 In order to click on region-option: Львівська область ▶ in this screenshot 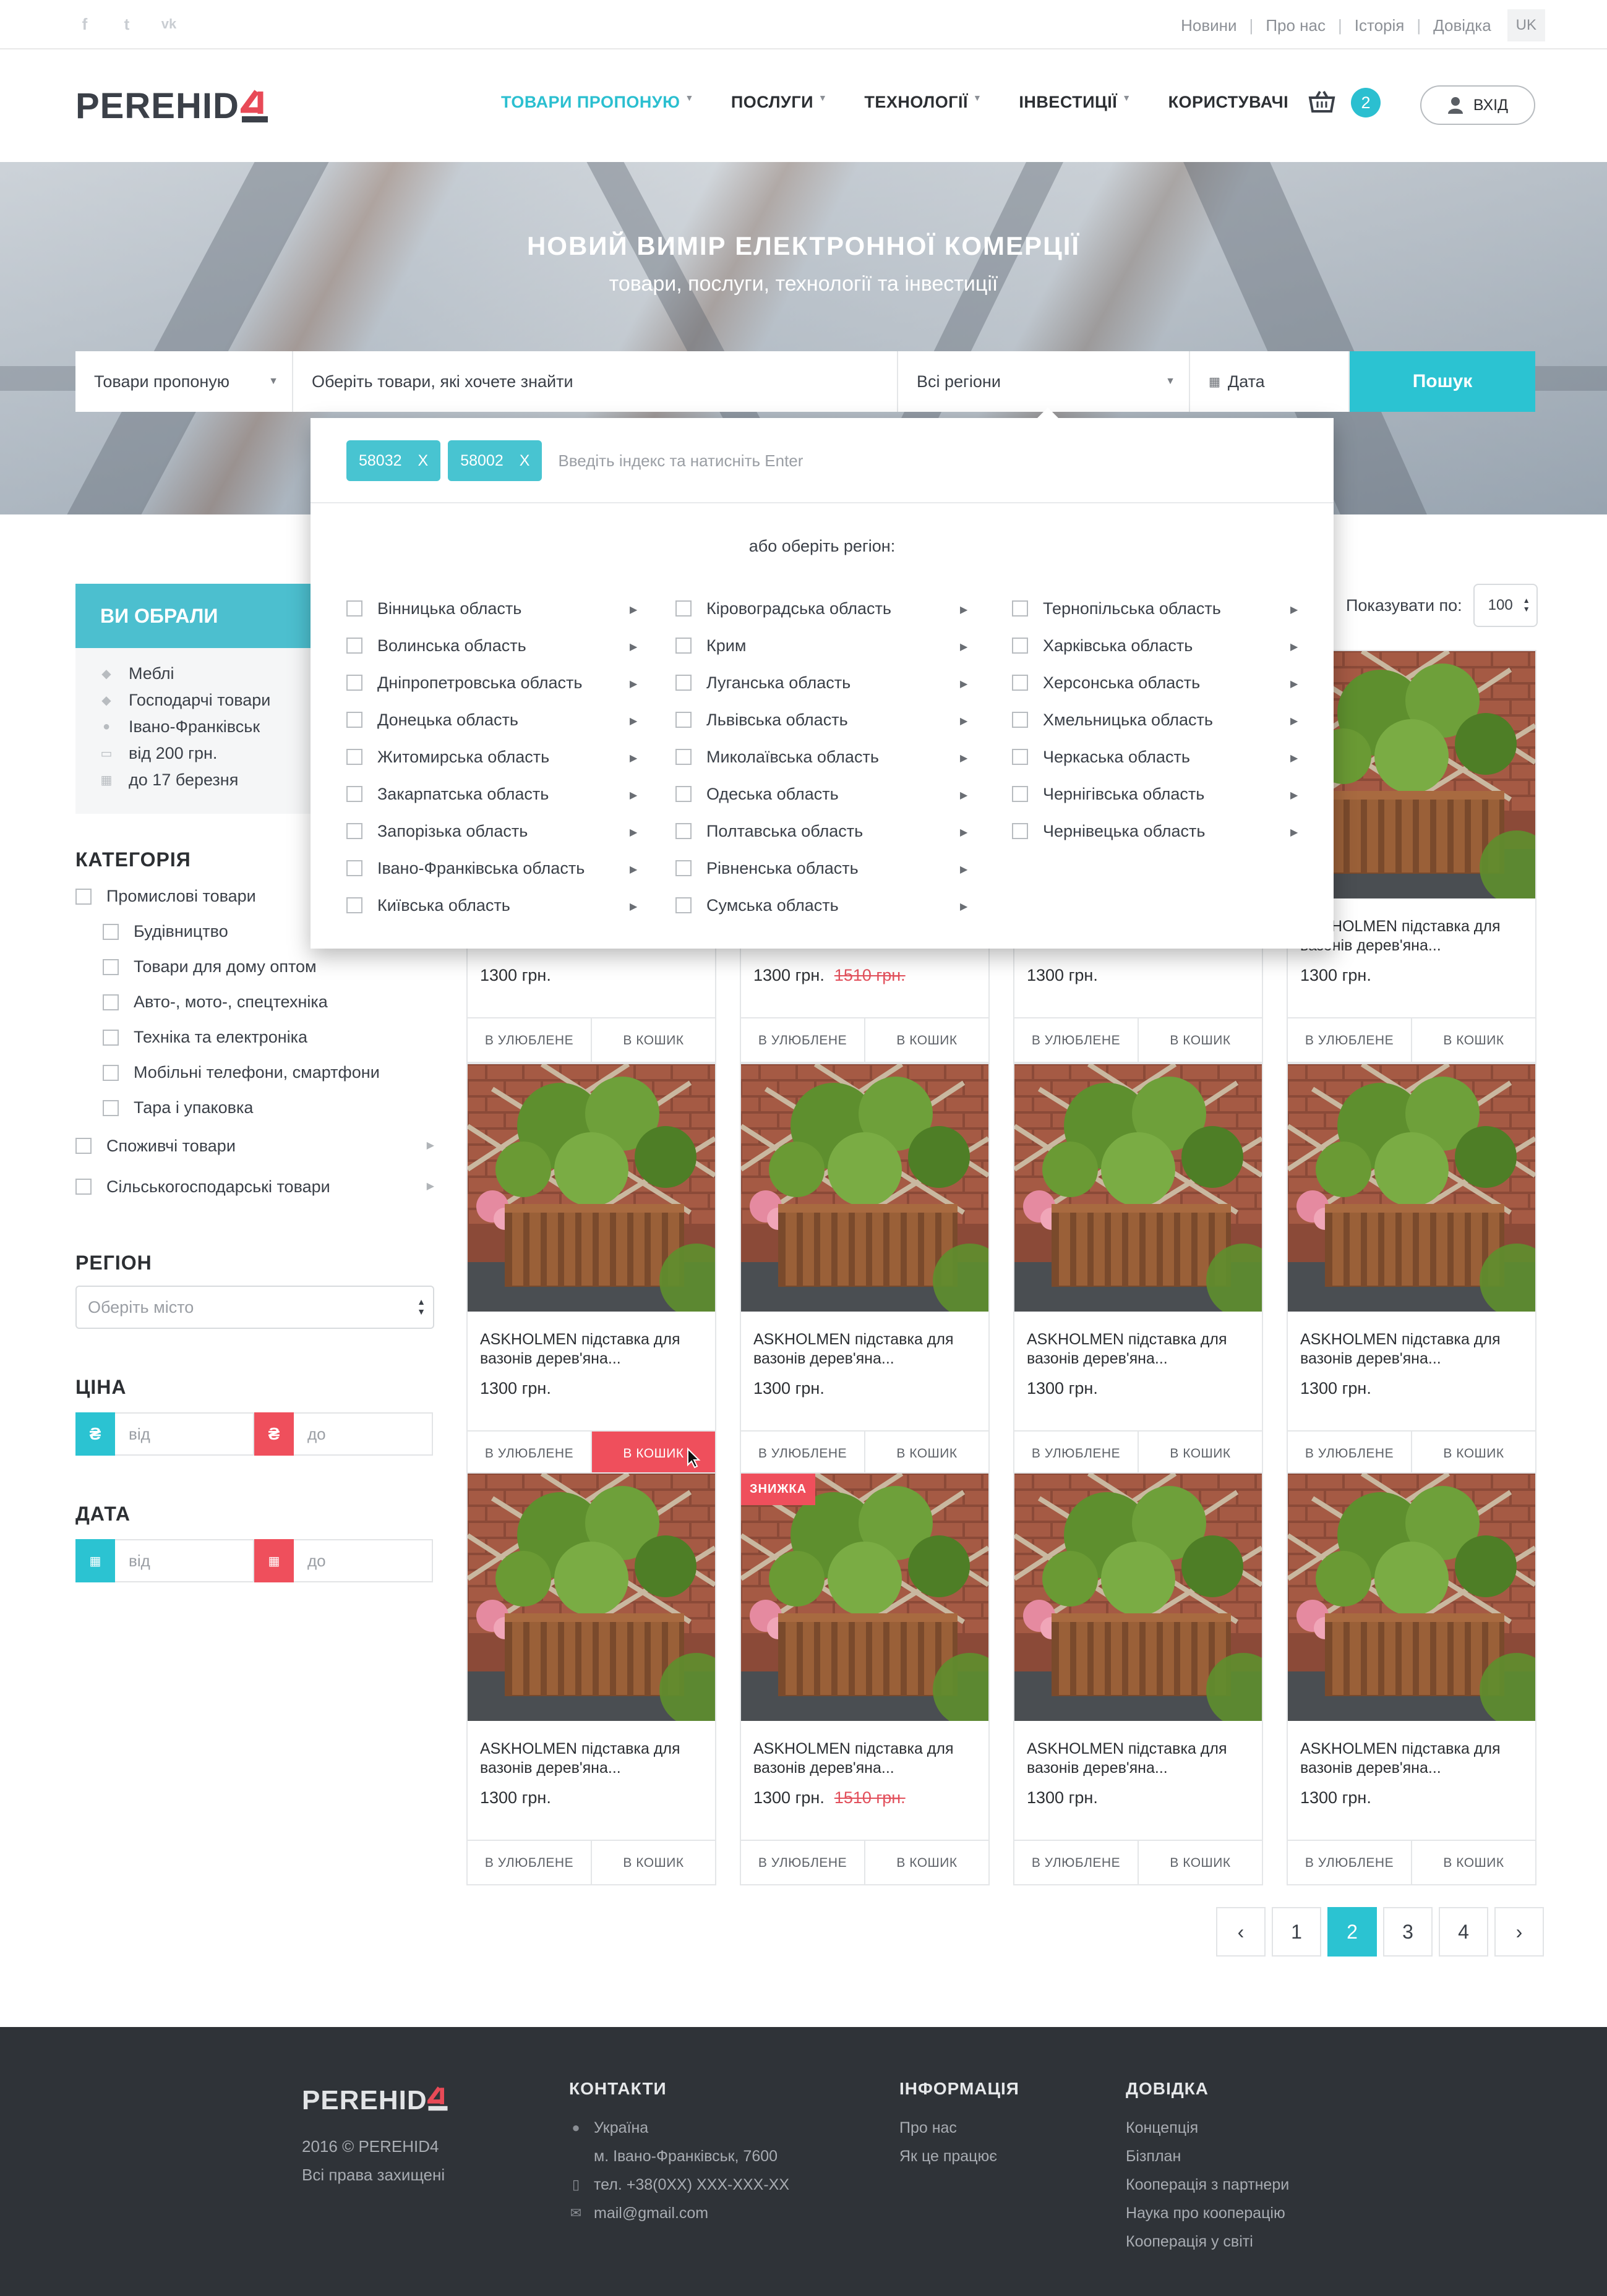, I will do `click(823, 719)`.